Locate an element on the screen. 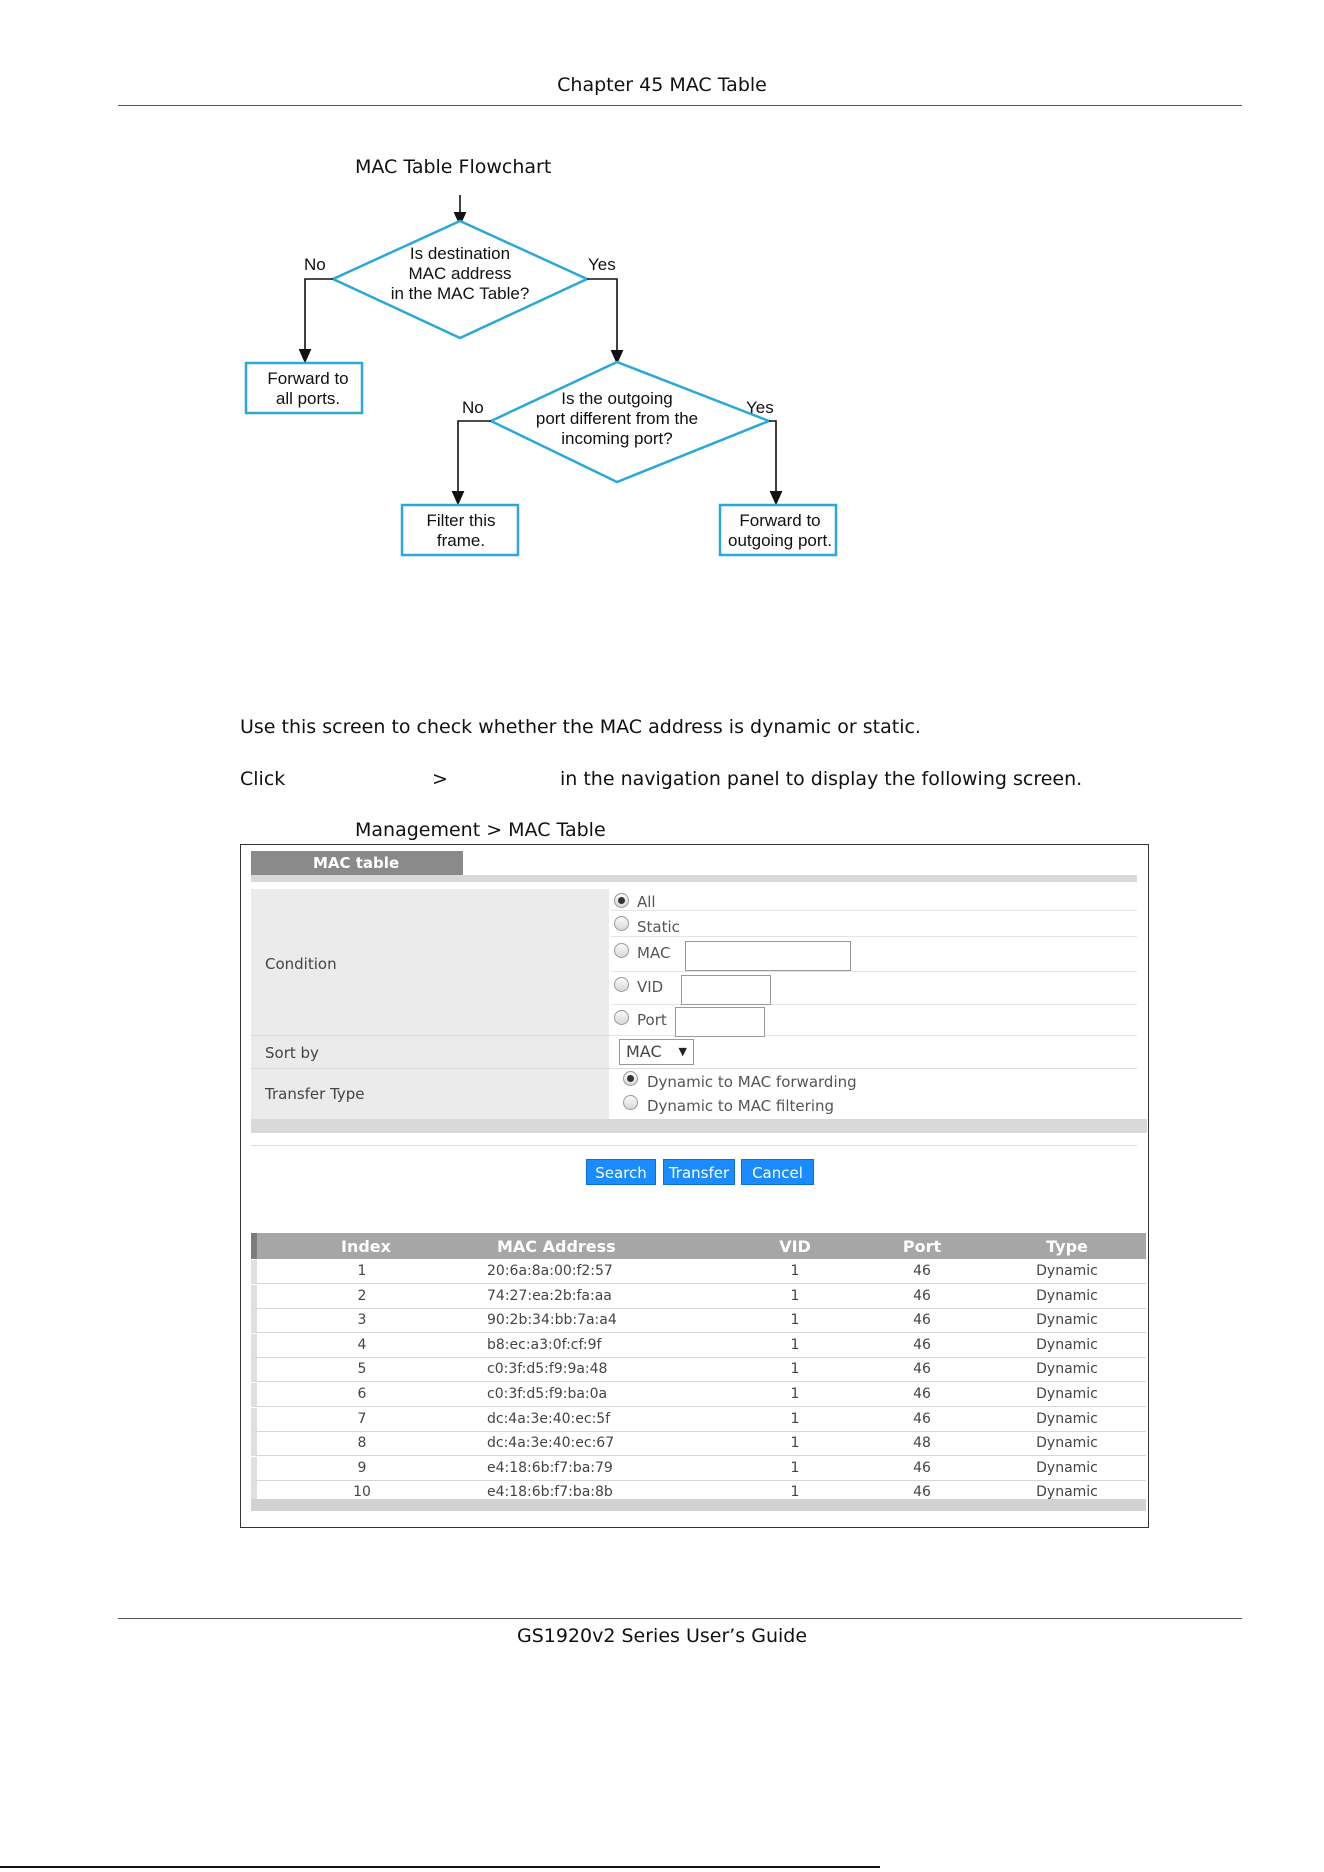 The image size is (1324, 1872). transfer-button: Transfer is located at coordinates (699, 1172).